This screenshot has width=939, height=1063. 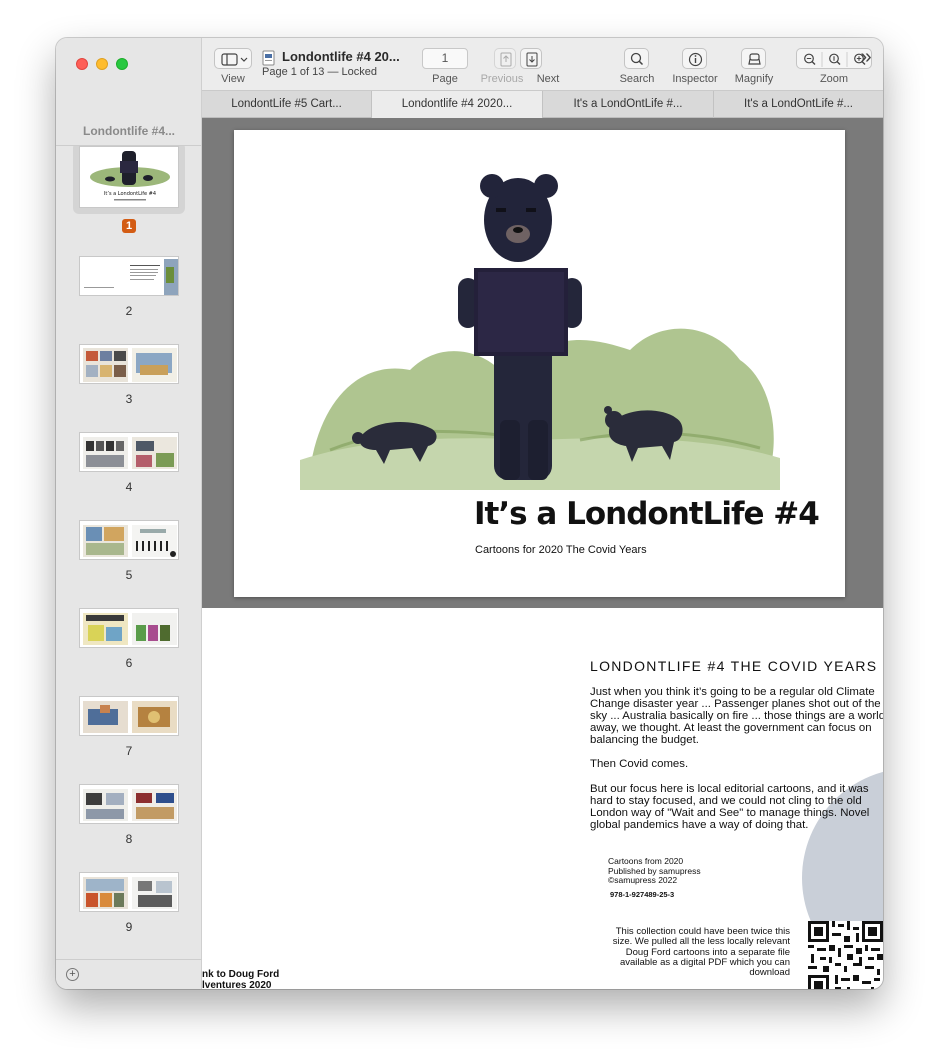 I want to click on magnify-button, so click(x=753, y=58).